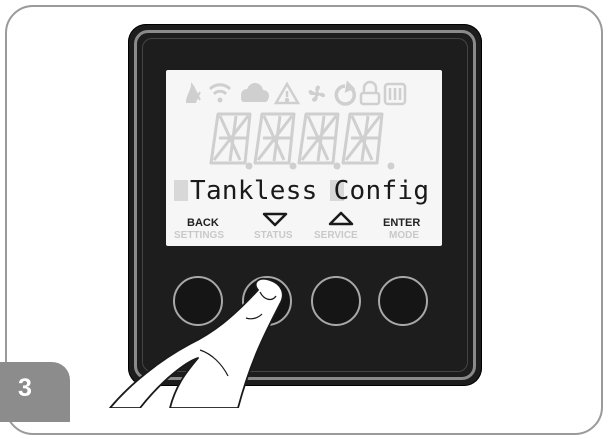 This screenshot has width=610, height=435. What do you see at coordinates (181, 190) in the screenshot?
I see `unlit-segment-cell` at bounding box center [181, 190].